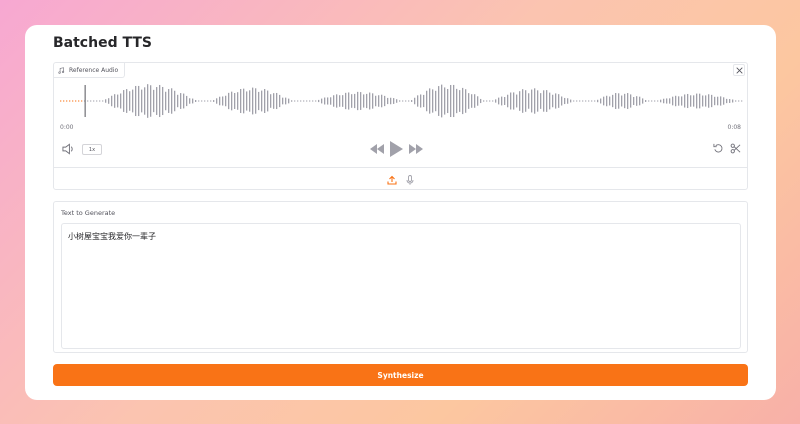 The width and height of the screenshot is (800, 424). I want to click on playhead, so click(85, 101).